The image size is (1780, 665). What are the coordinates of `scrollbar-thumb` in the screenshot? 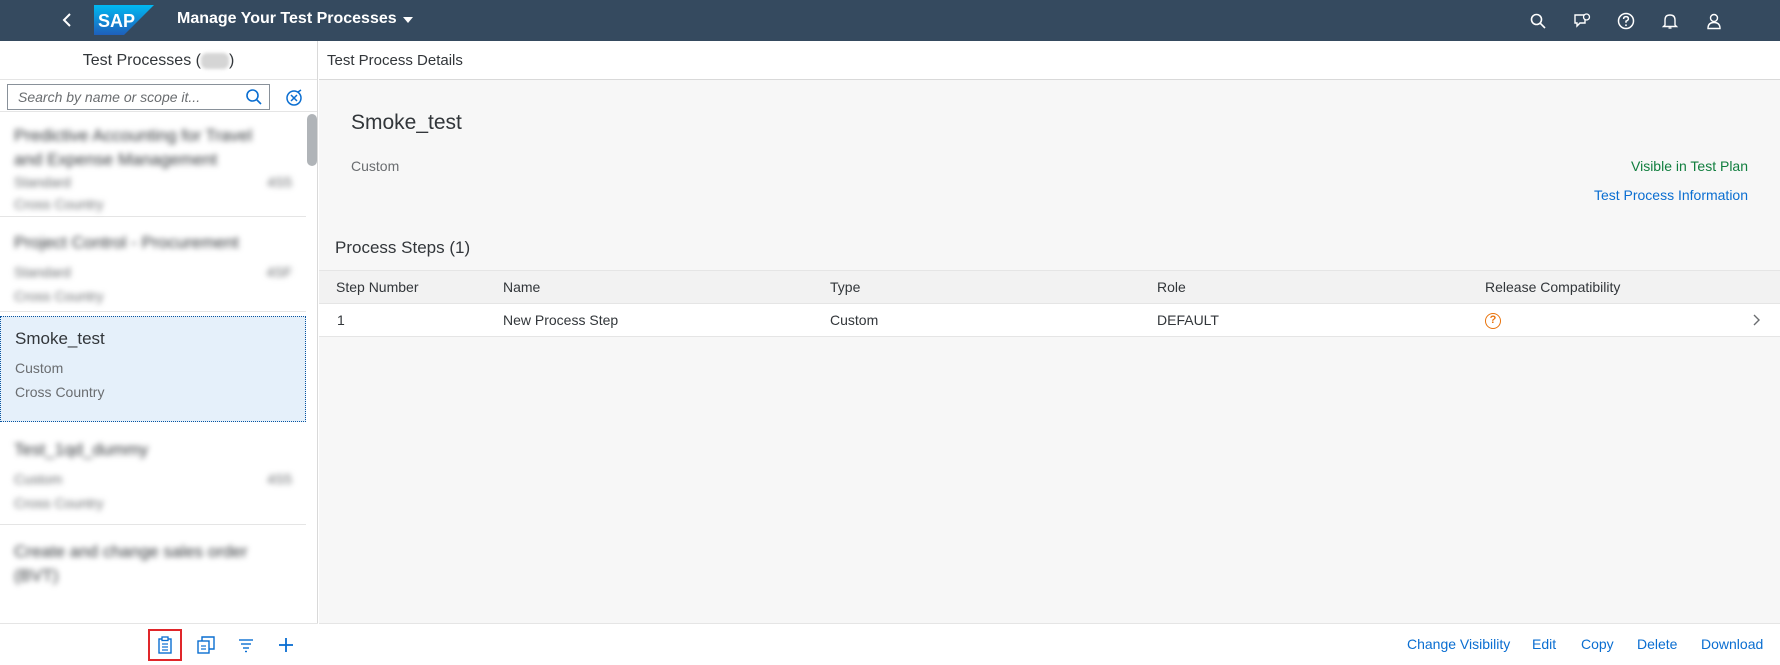 It's located at (312, 140).